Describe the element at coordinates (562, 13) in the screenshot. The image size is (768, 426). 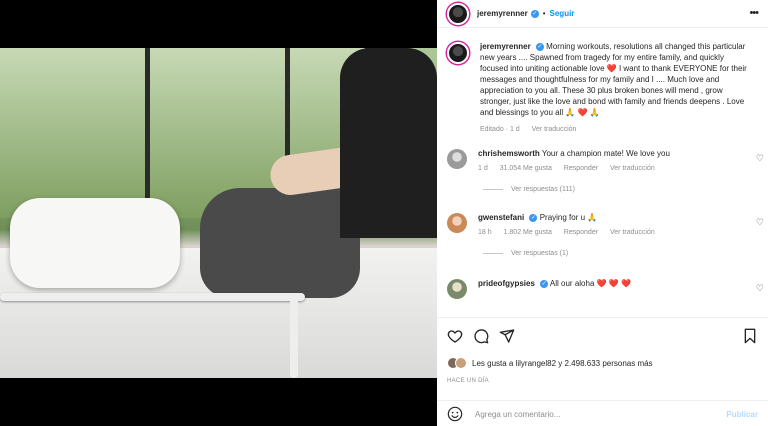
I see `follow-button: Seguir` at that location.